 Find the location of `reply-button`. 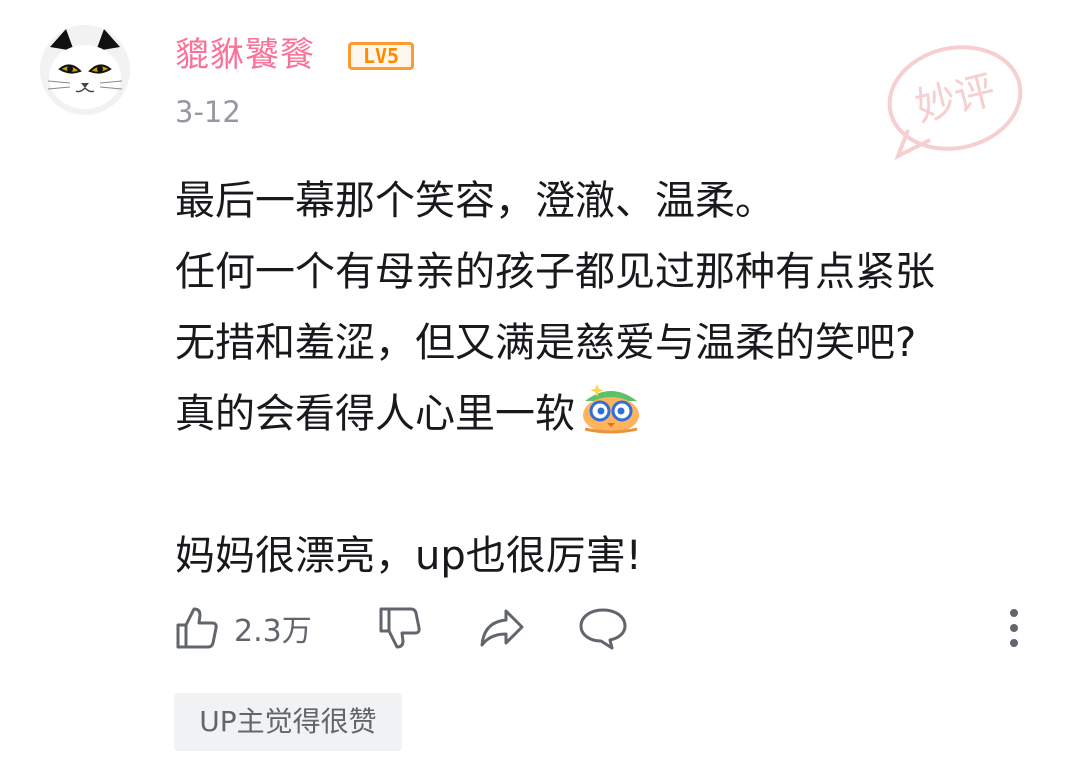

reply-button is located at coordinates (603, 628).